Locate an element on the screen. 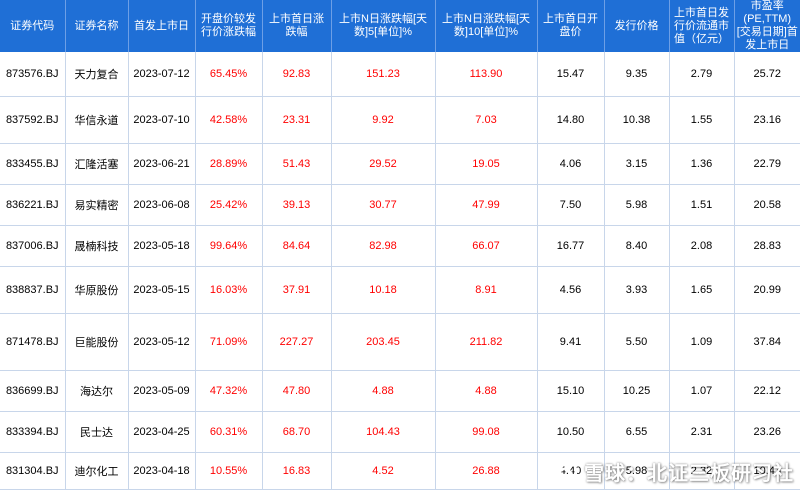 The width and height of the screenshot is (800, 490). header-float-cap: 上市首日发行价流通市值（亿元） is located at coordinates (702, 26).